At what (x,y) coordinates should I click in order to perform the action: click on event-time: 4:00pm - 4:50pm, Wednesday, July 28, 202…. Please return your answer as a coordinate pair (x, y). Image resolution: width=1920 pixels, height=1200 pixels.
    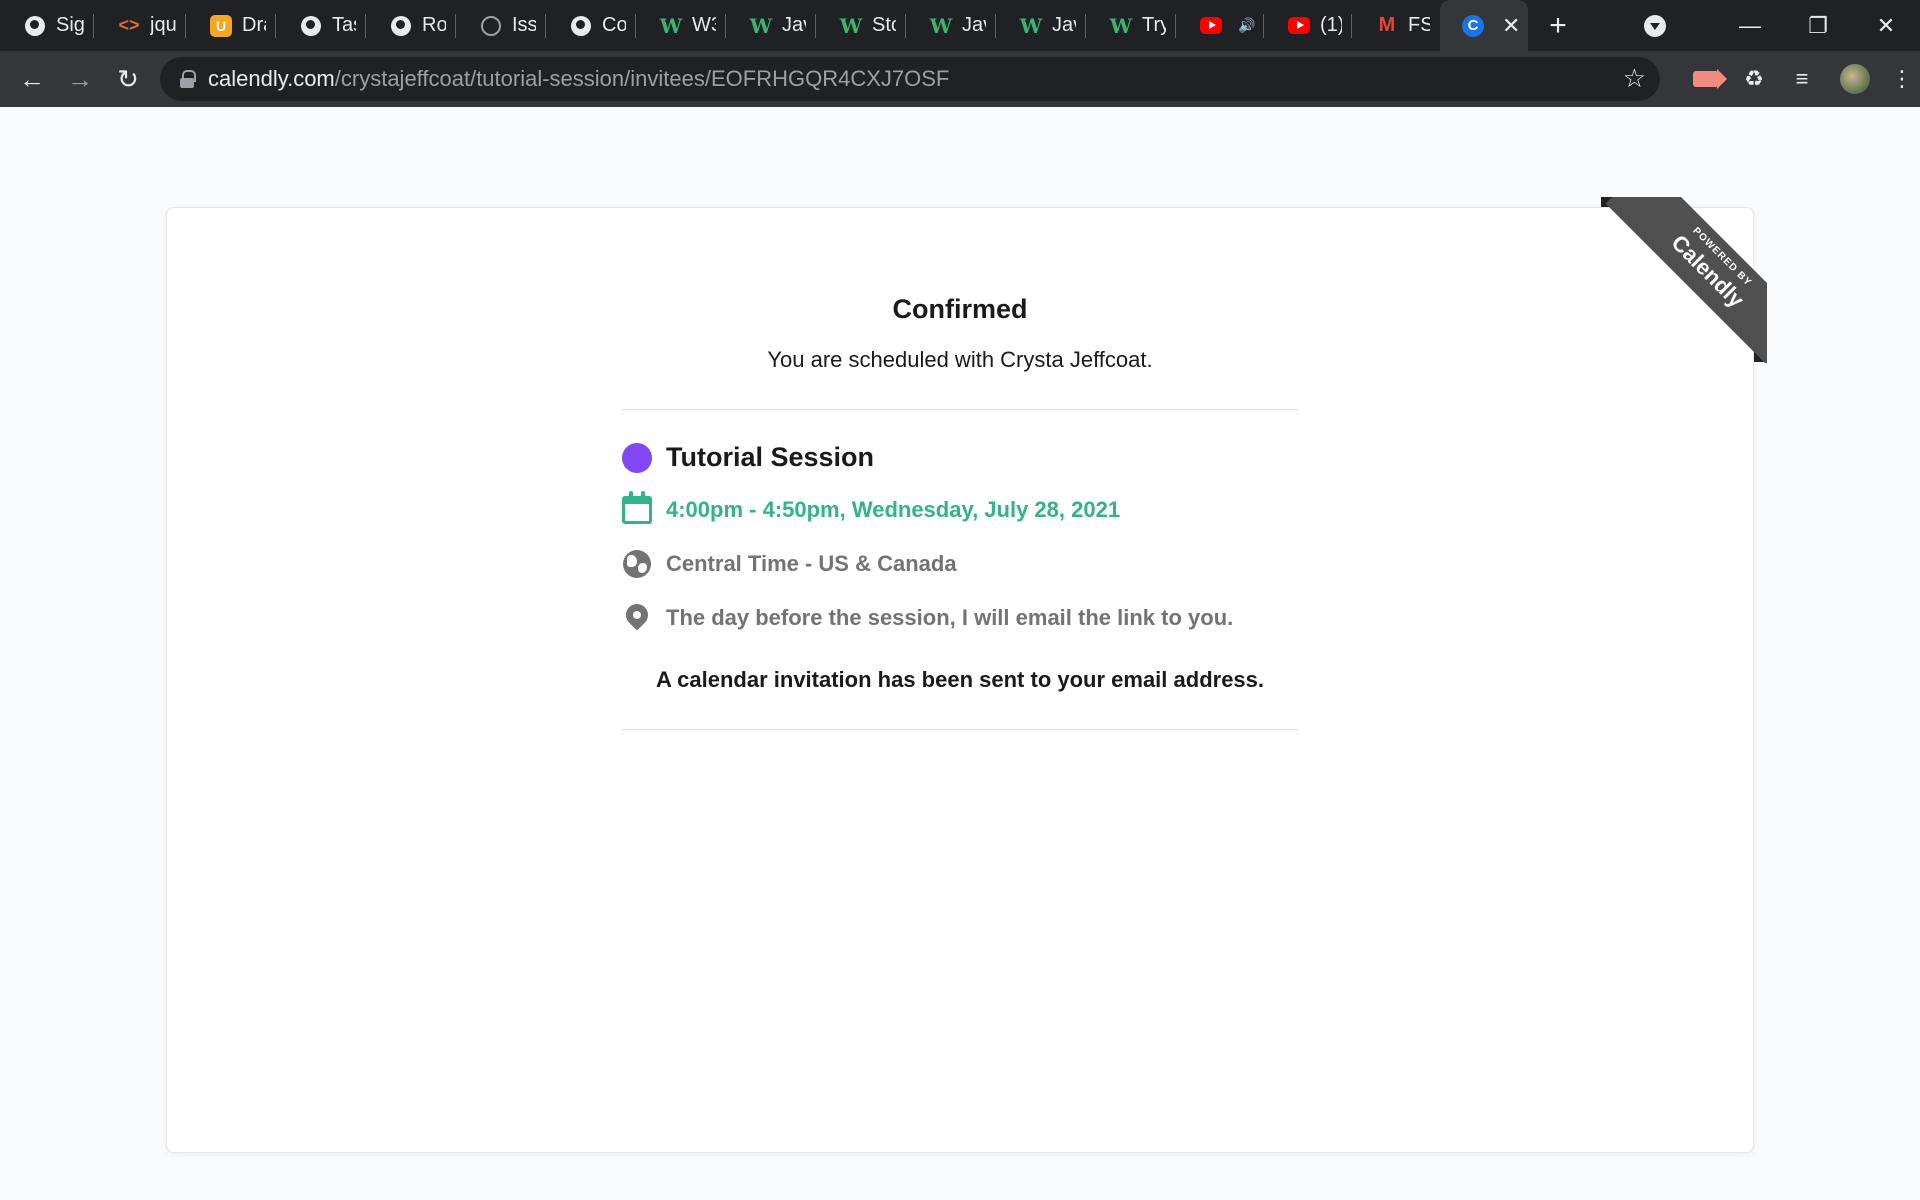
    Looking at the image, I should click on (893, 509).